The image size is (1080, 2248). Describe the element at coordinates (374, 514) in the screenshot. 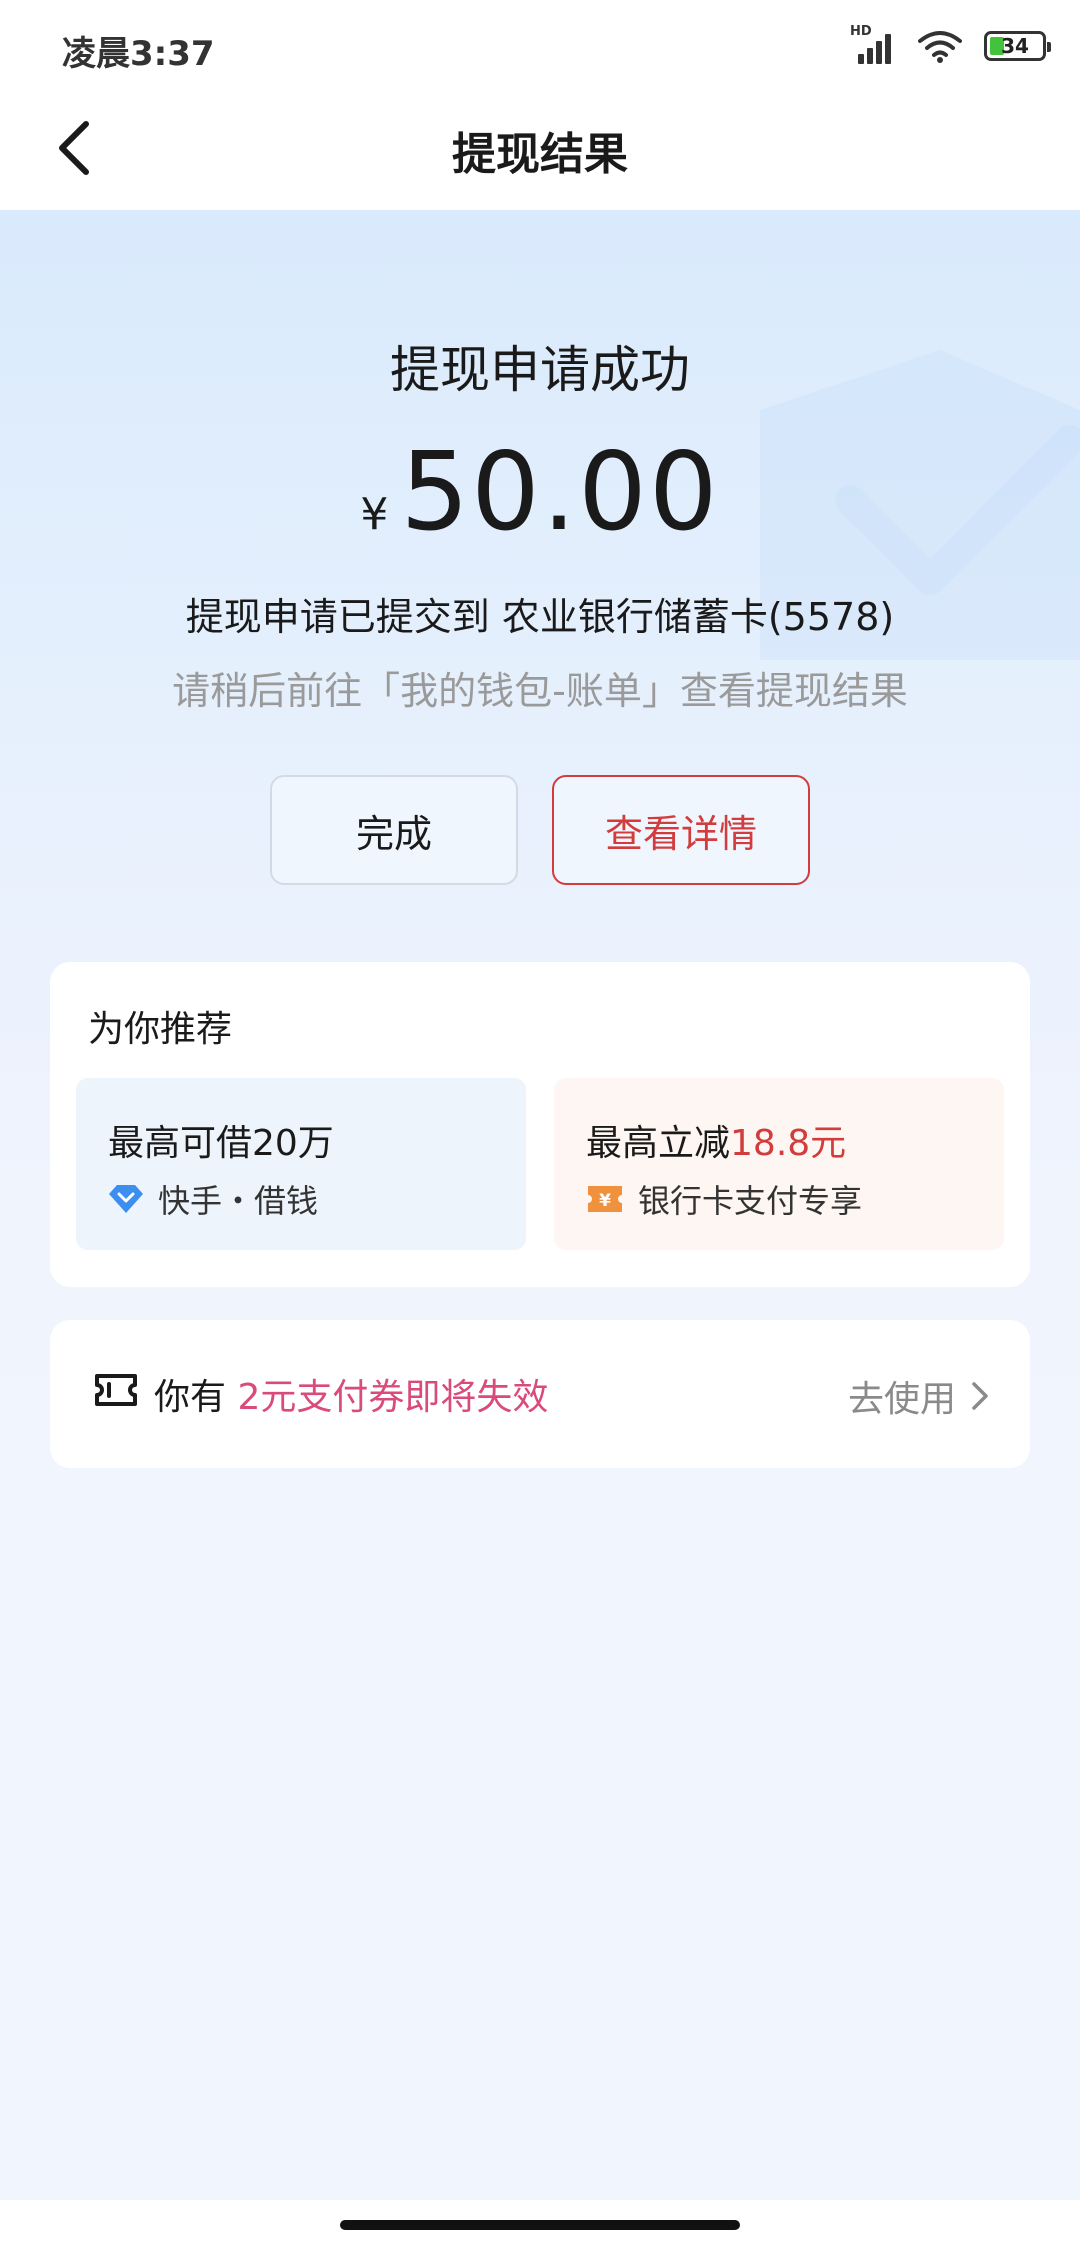

I see `currency-symbol: ¥` at that location.